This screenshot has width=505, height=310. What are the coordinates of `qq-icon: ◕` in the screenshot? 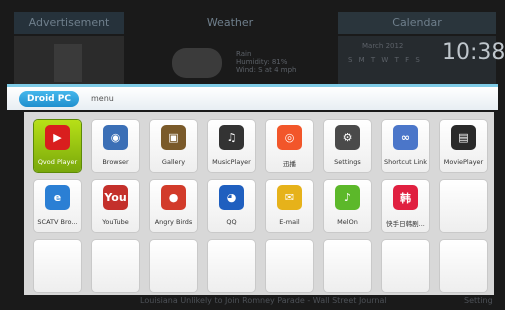 It's located at (231, 197).